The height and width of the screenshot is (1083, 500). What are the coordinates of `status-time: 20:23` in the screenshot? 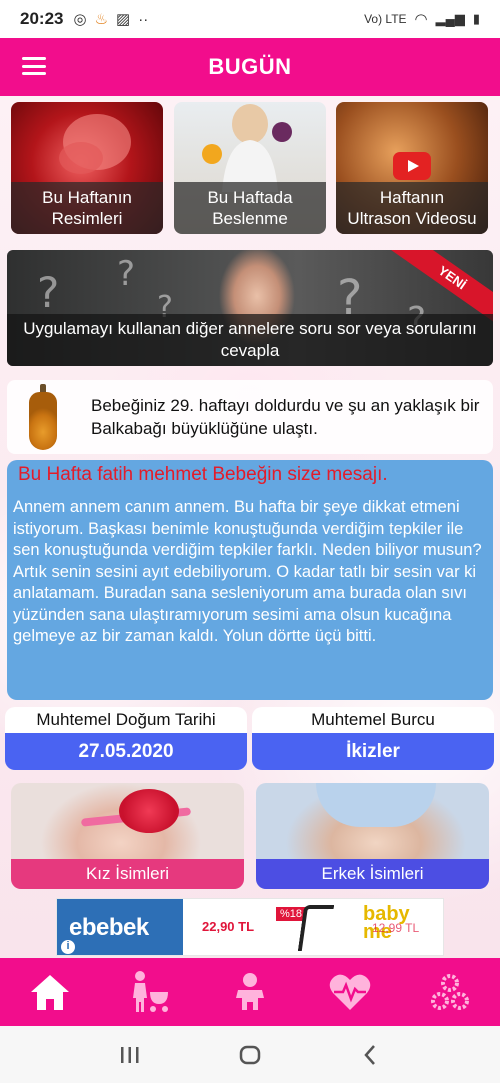 It's located at (42, 18).